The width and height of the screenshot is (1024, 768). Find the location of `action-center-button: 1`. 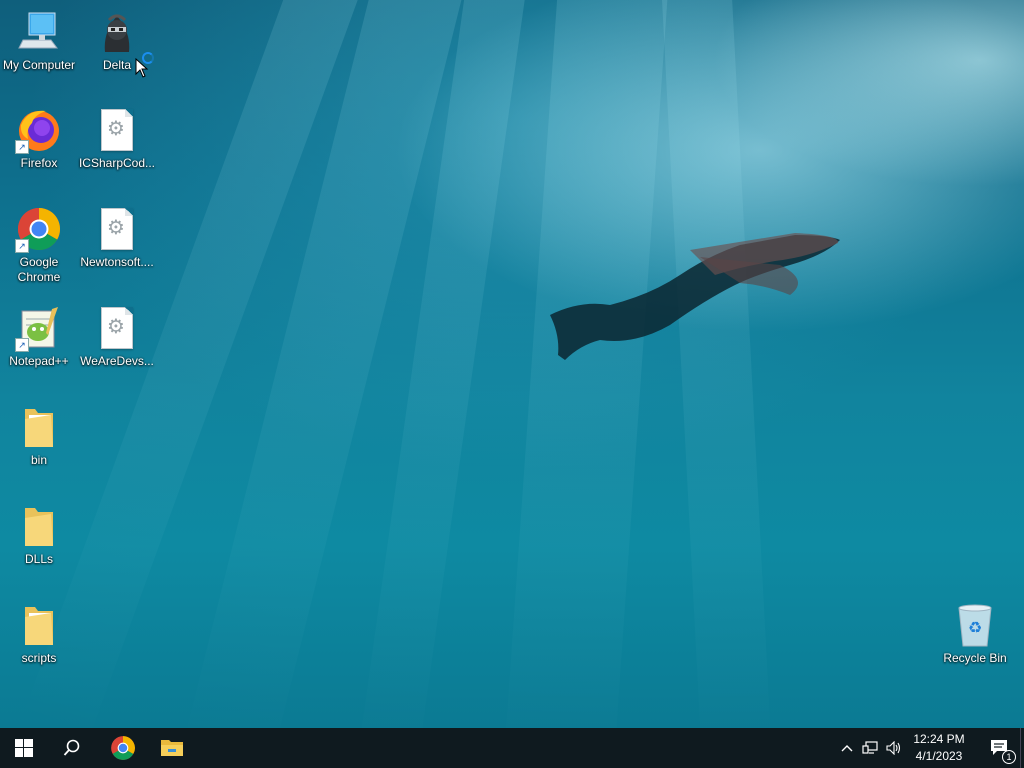

action-center-button: 1 is located at coordinates (1000, 748).